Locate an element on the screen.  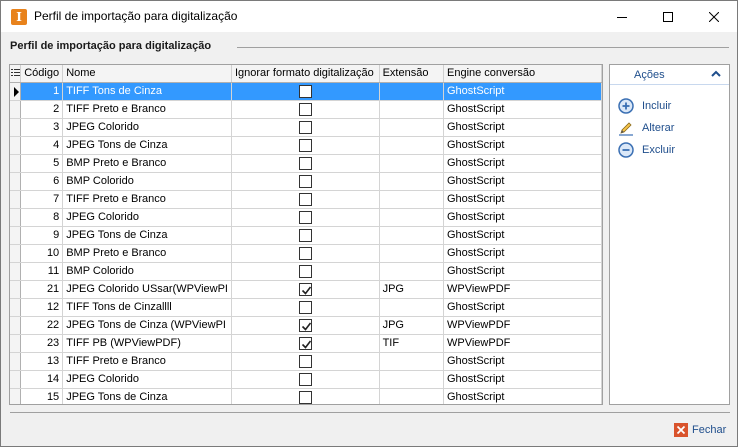
cell-extensao: TIF is located at coordinates (412, 343).